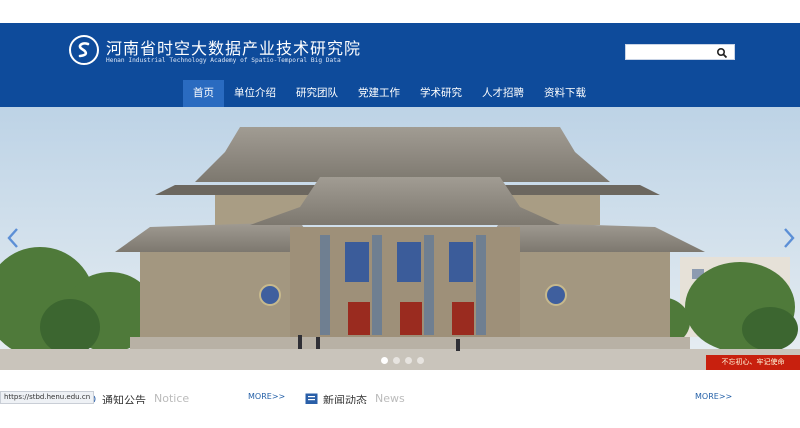  What do you see at coordinates (722, 53) in the screenshot?
I see `search-icon` at bounding box center [722, 53].